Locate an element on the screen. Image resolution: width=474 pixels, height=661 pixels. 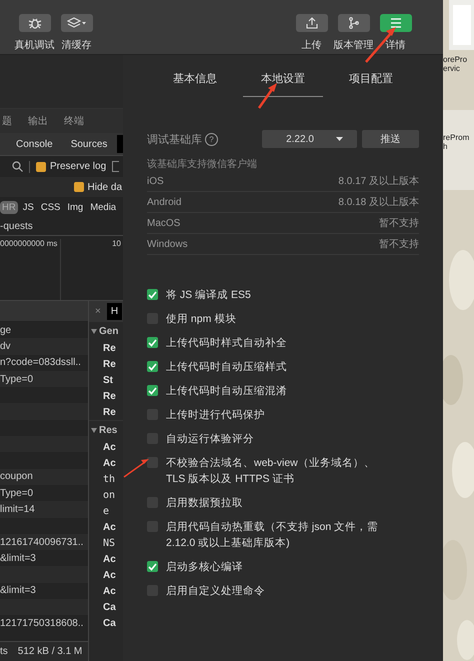
file-label: orePro is located at coordinates (455, 59).